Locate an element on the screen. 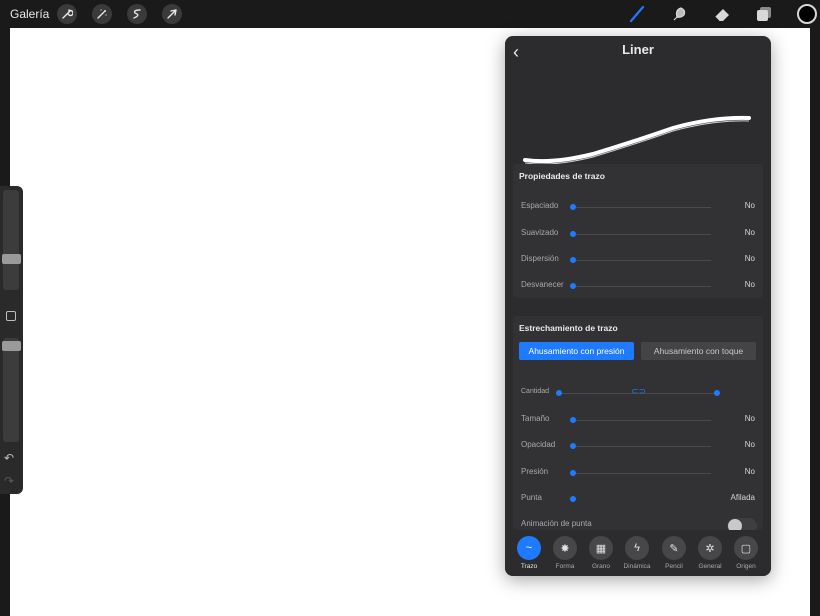 Image resolution: width=820 pixels, height=616 pixels. layers-icon is located at coordinates (764, 14).